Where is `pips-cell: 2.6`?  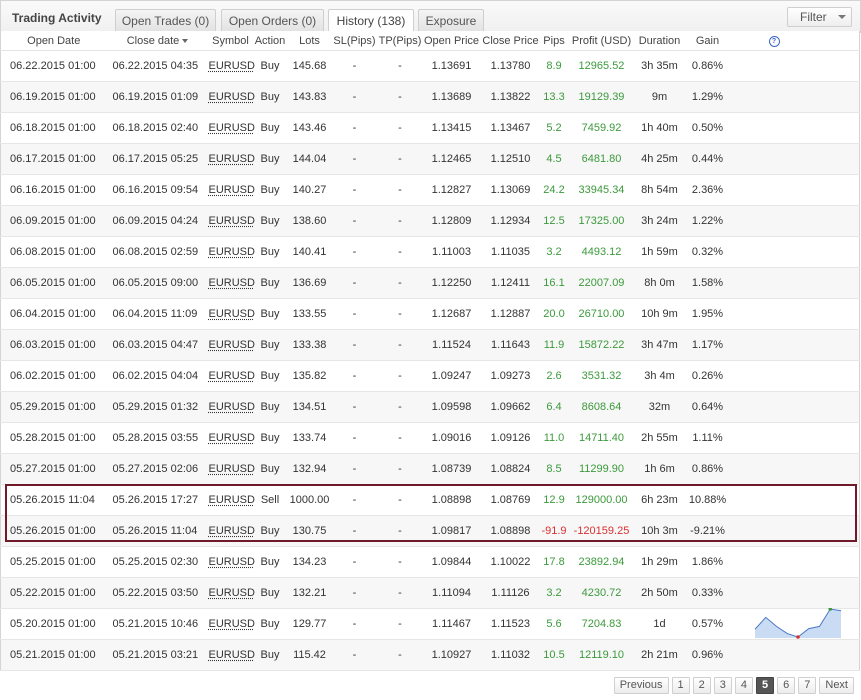
pips-cell: 2.6 is located at coordinates (554, 376).